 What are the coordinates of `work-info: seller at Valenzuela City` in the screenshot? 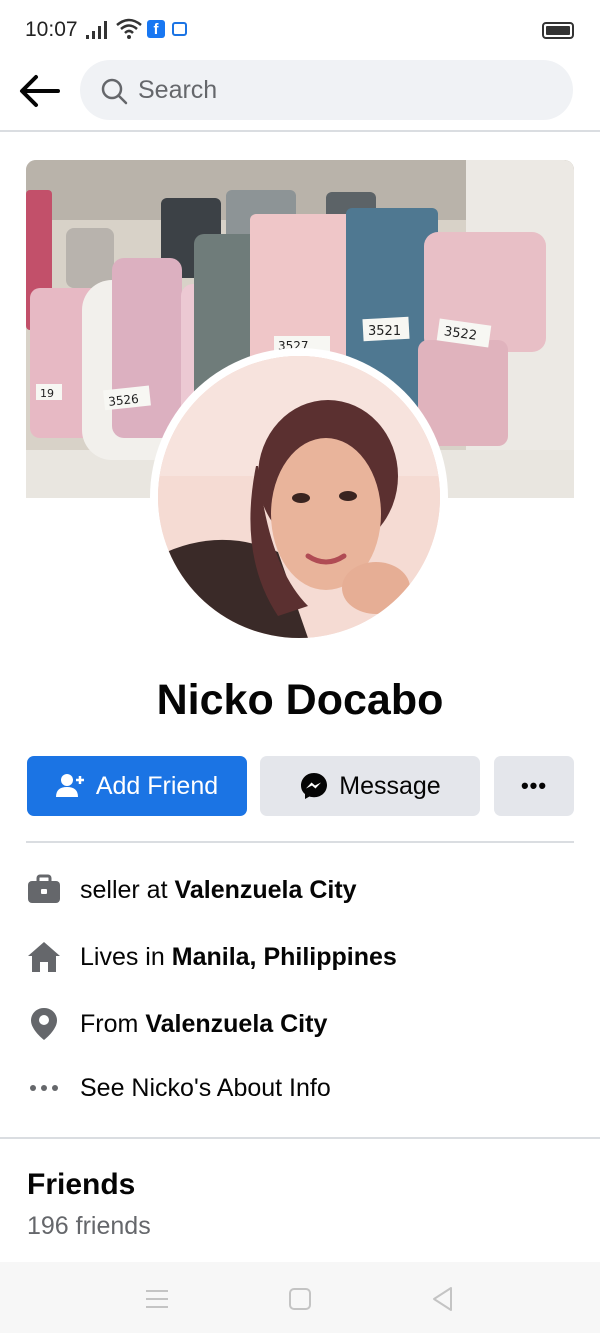 It's located at (306, 890).